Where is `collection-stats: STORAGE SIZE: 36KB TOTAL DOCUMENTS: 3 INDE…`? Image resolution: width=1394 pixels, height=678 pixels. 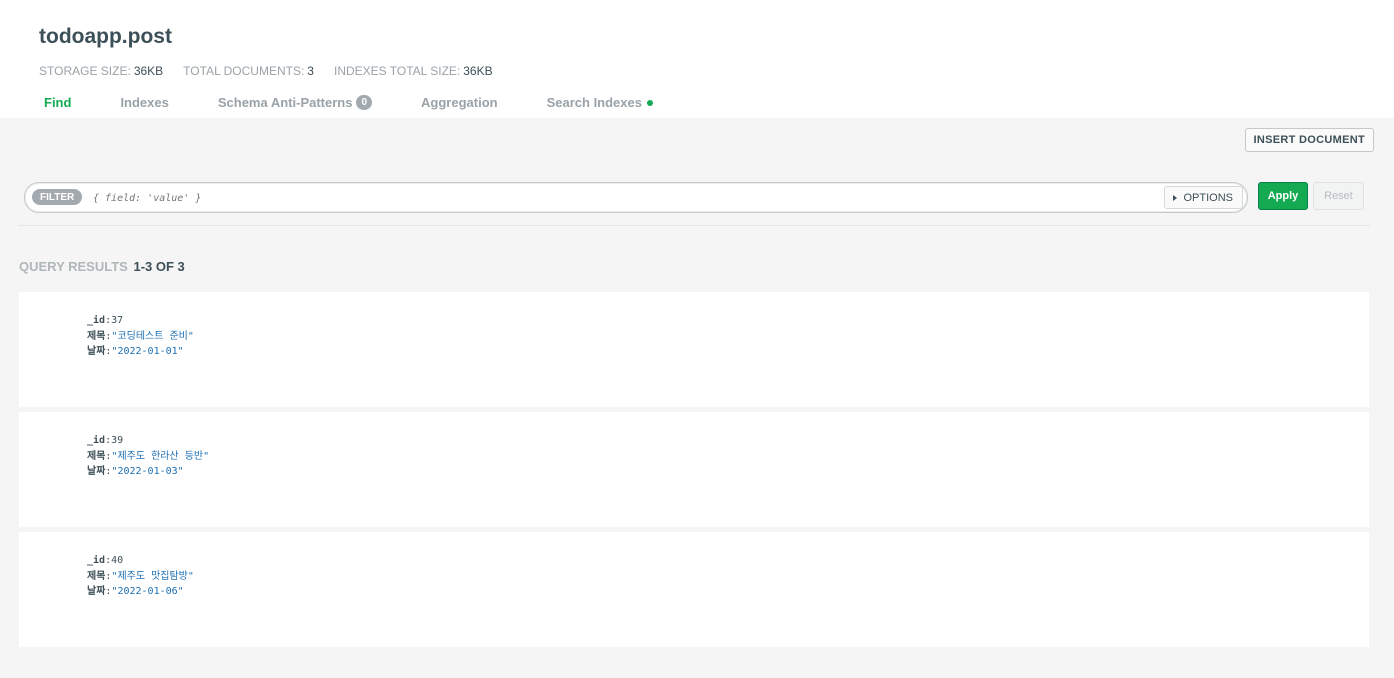
collection-stats: STORAGE SIZE: 36KB TOTAL DOCUMENTS: 3 INDE… is located at coordinates (276, 71).